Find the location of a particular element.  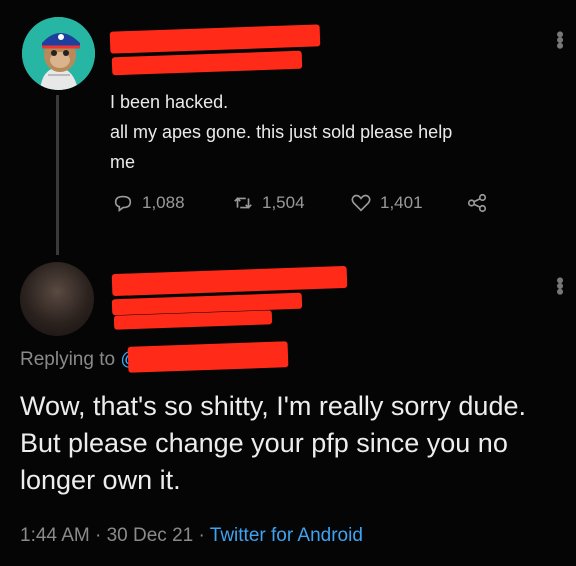

share-icon is located at coordinates (477, 203).